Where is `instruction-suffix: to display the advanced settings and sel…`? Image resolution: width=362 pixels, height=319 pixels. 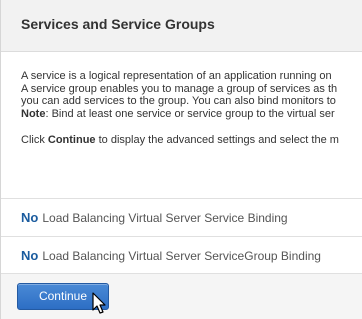
instruction-suffix: to display the advanced settings and sel… is located at coordinates (217, 140).